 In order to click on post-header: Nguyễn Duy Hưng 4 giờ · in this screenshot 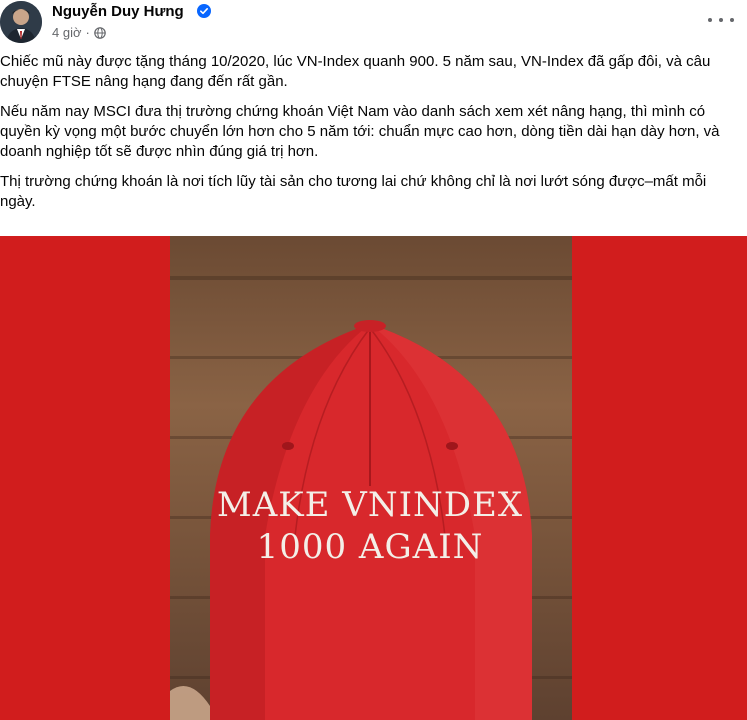, I will do `click(373, 25)`.